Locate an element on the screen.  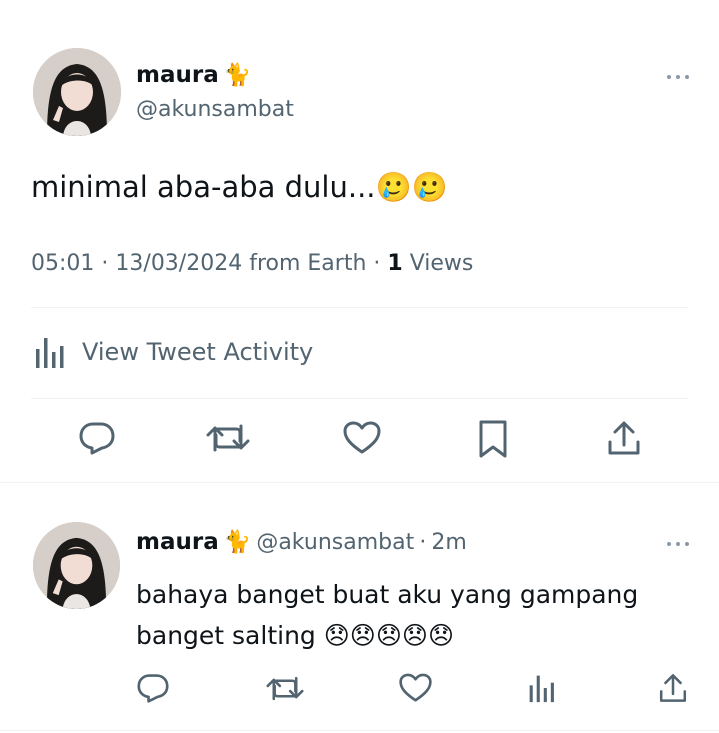
avatar is located at coordinates (77, 92).